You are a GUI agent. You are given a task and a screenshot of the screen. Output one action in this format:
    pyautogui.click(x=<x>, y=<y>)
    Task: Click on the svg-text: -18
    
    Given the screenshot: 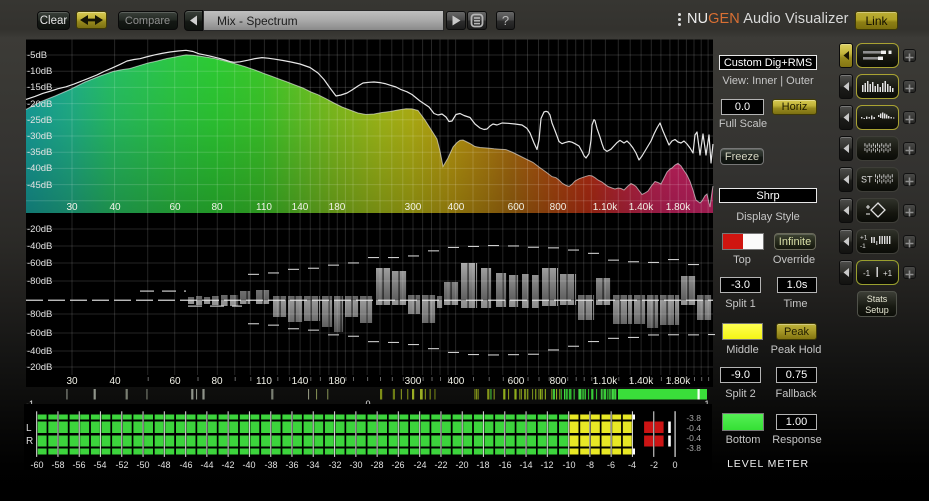 What is the action you would take?
    pyautogui.click(x=482, y=465)
    